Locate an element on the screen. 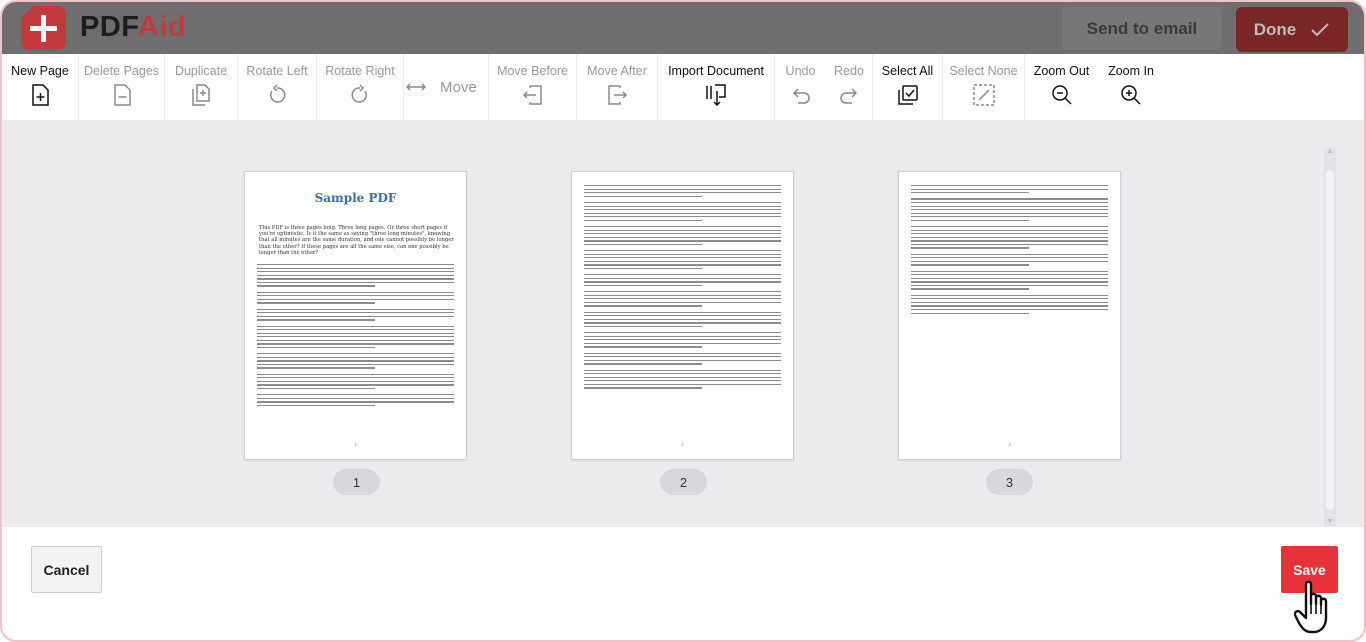 Image resolution: width=1366 pixels, height=642 pixels. move-before-tool: Move Before is located at coordinates (532, 87).